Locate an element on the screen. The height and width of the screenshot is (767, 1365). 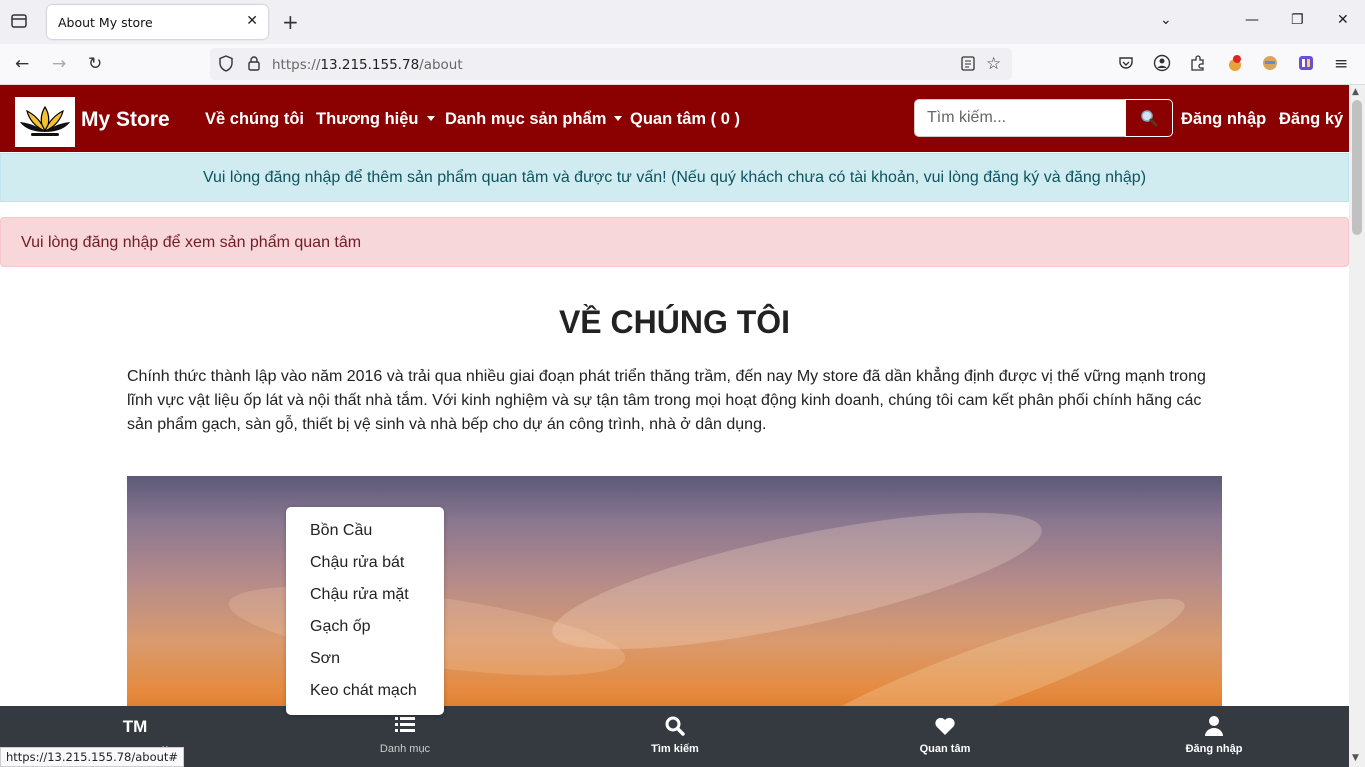
shield-icon is located at coordinates (226, 65).